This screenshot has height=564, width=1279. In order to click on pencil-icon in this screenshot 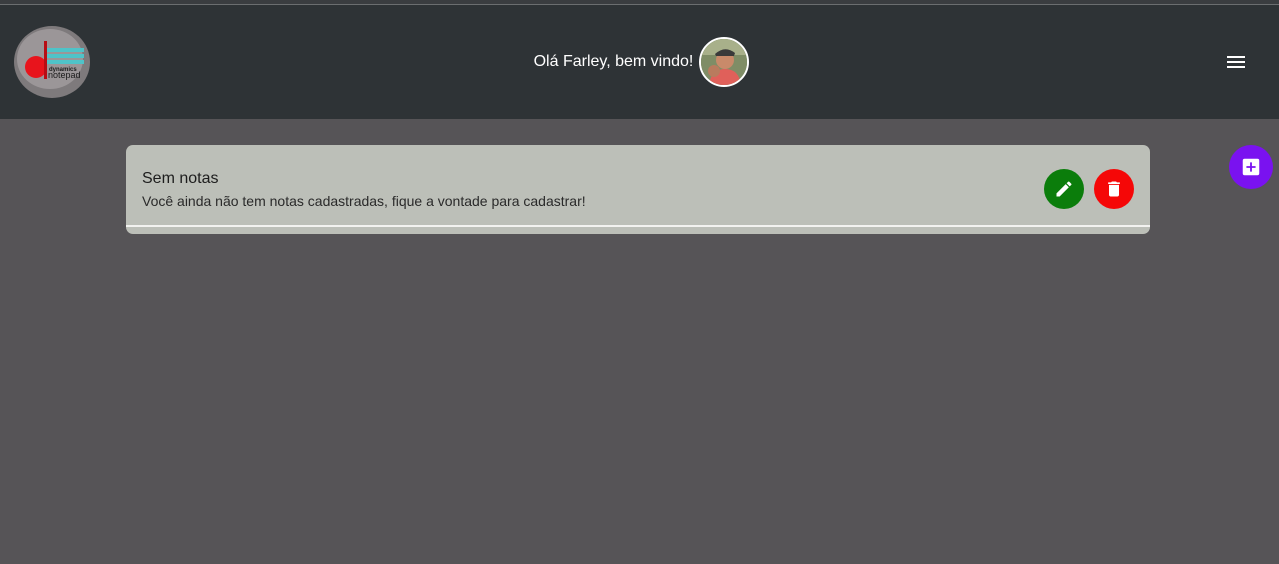, I will do `click(1064, 189)`.